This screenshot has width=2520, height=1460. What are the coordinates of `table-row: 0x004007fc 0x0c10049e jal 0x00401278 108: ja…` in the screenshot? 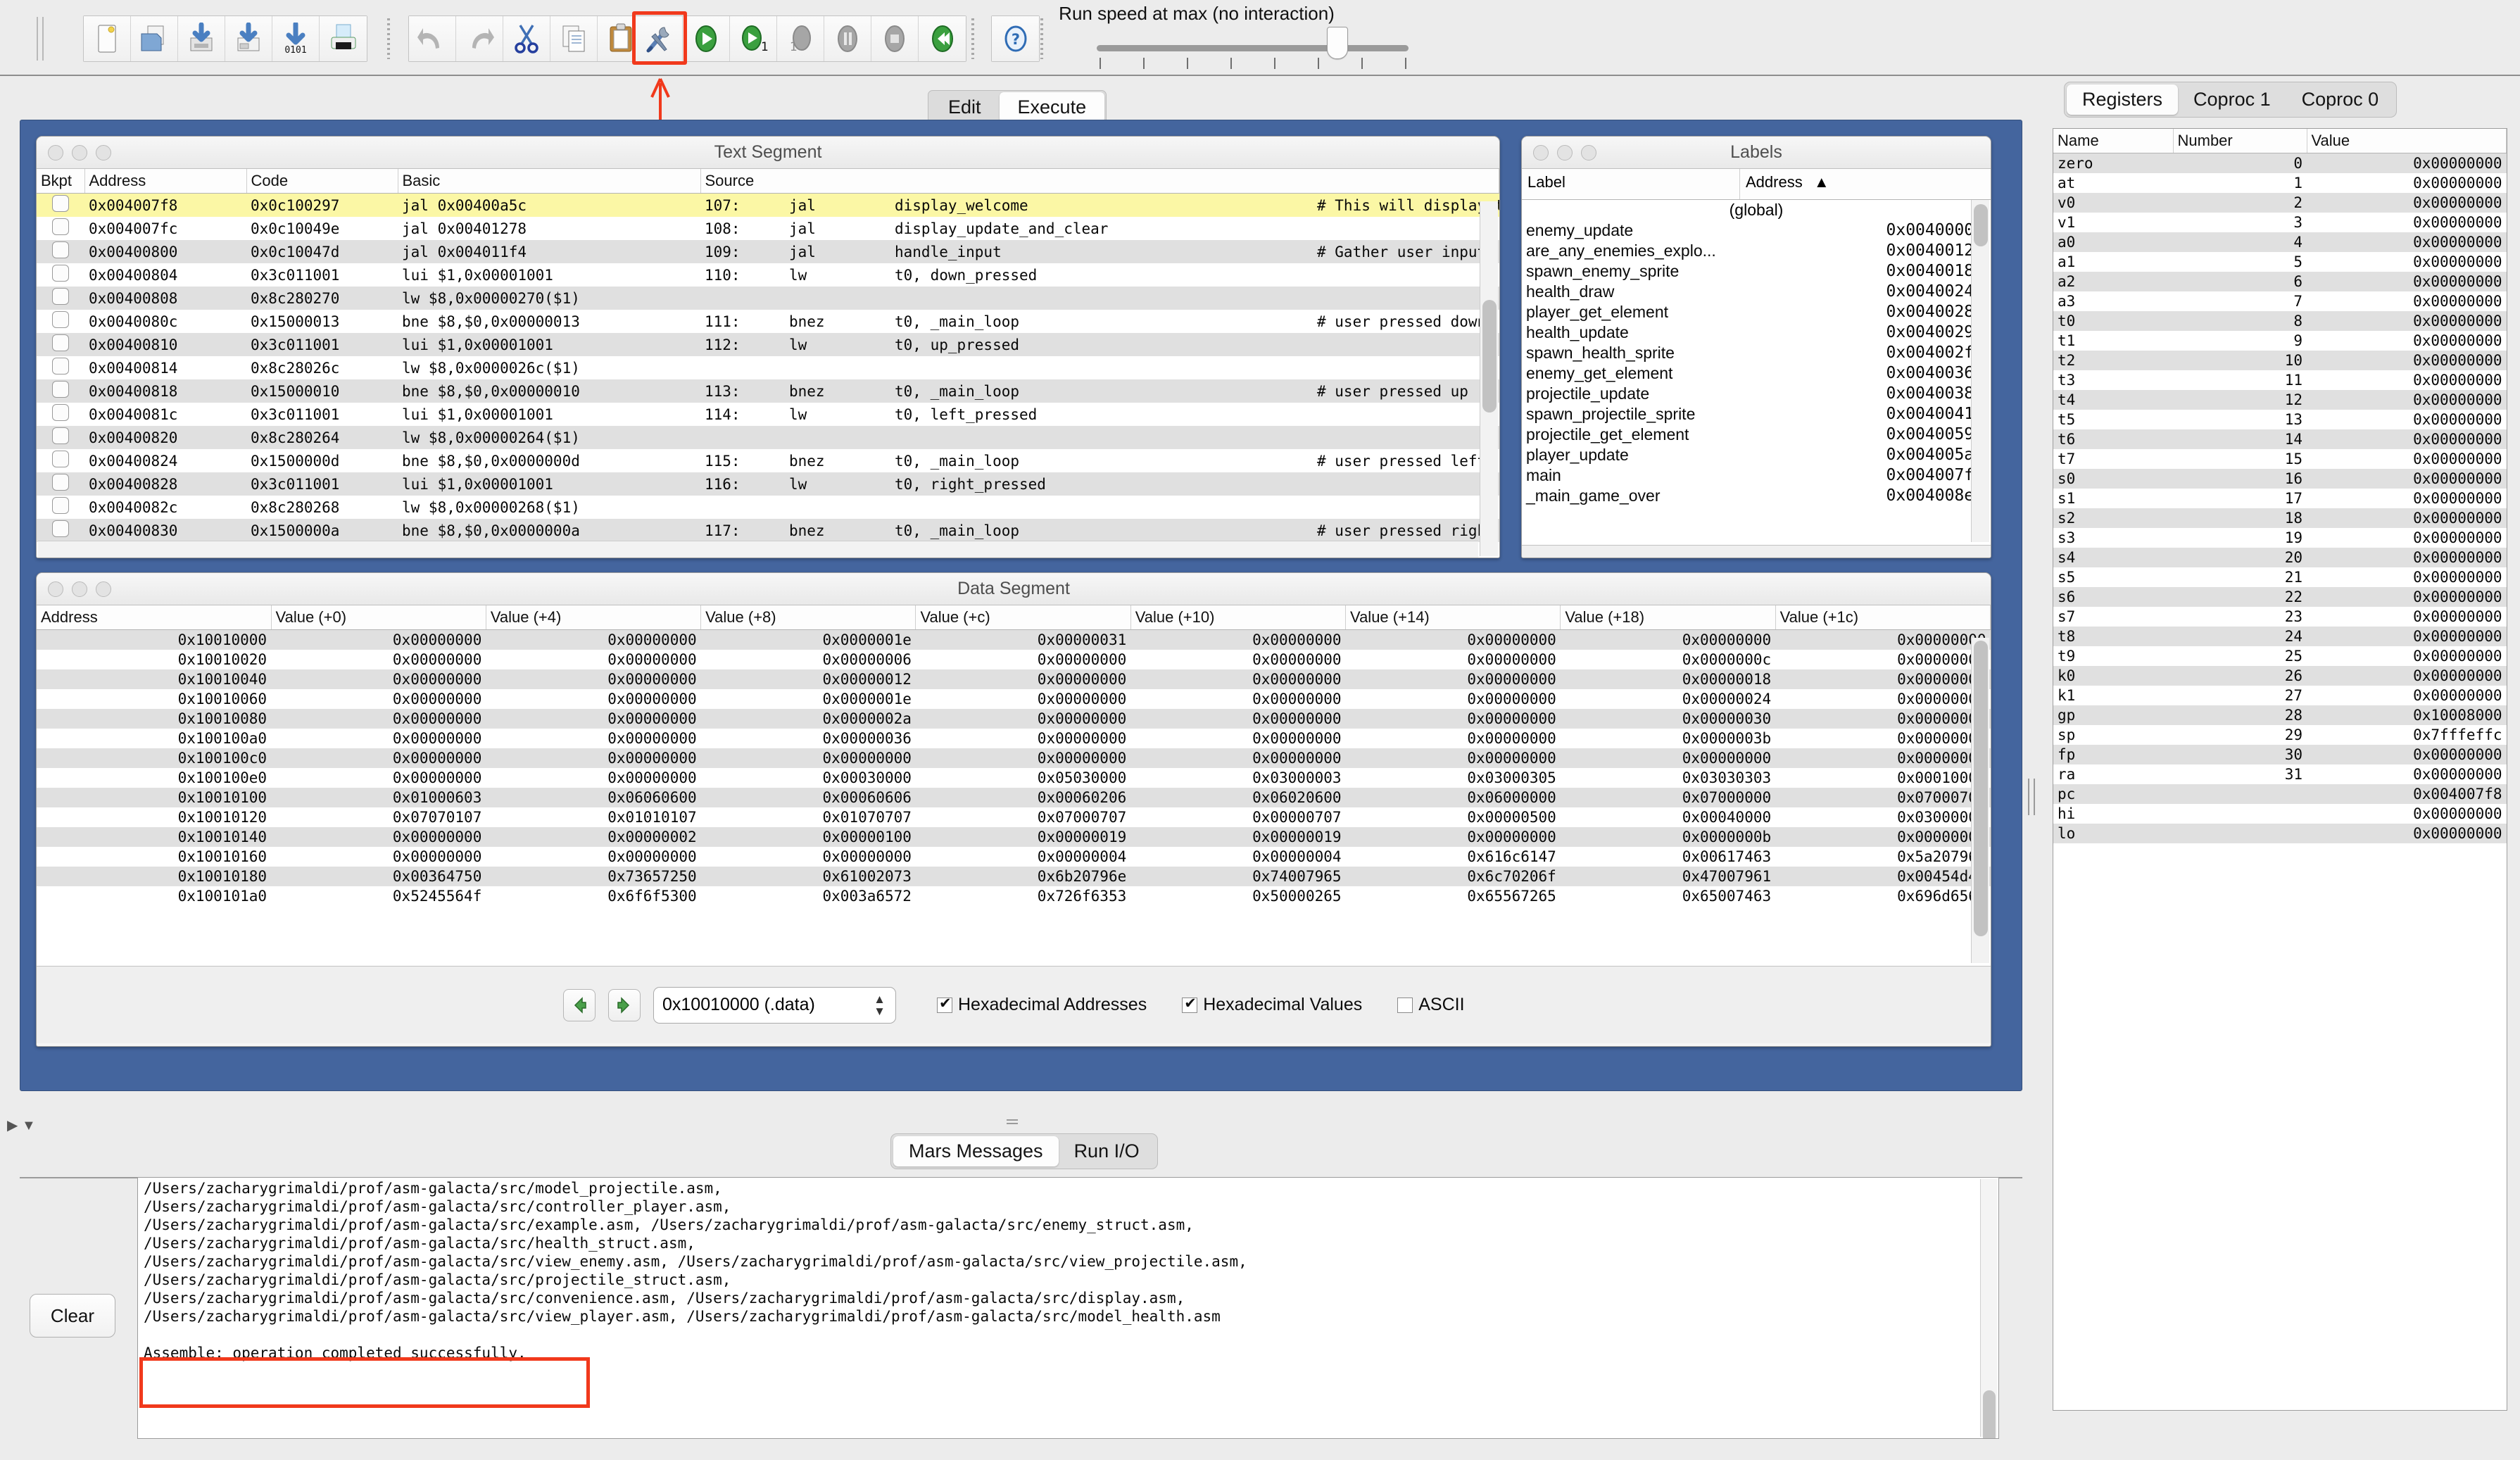 It's located at (768, 228).